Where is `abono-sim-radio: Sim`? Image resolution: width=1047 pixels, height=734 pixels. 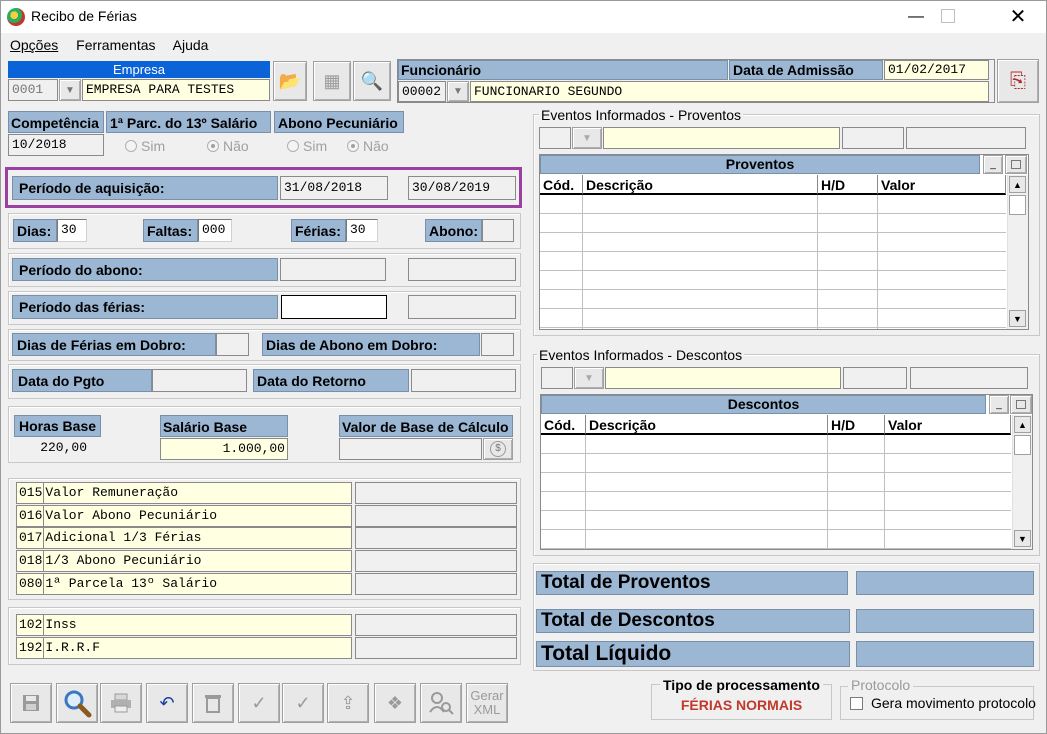
abono-sim-radio: Sim is located at coordinates (307, 145).